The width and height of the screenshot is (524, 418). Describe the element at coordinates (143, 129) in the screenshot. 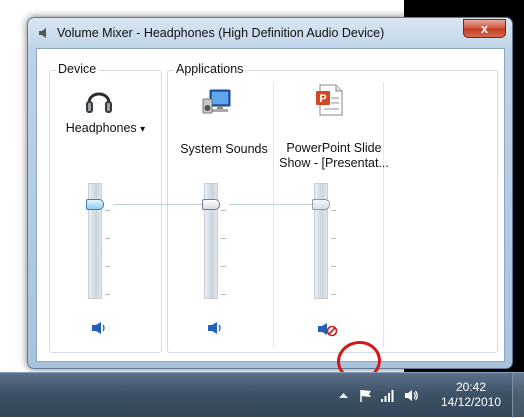

I see `chevron-down-icon: ▾` at that location.